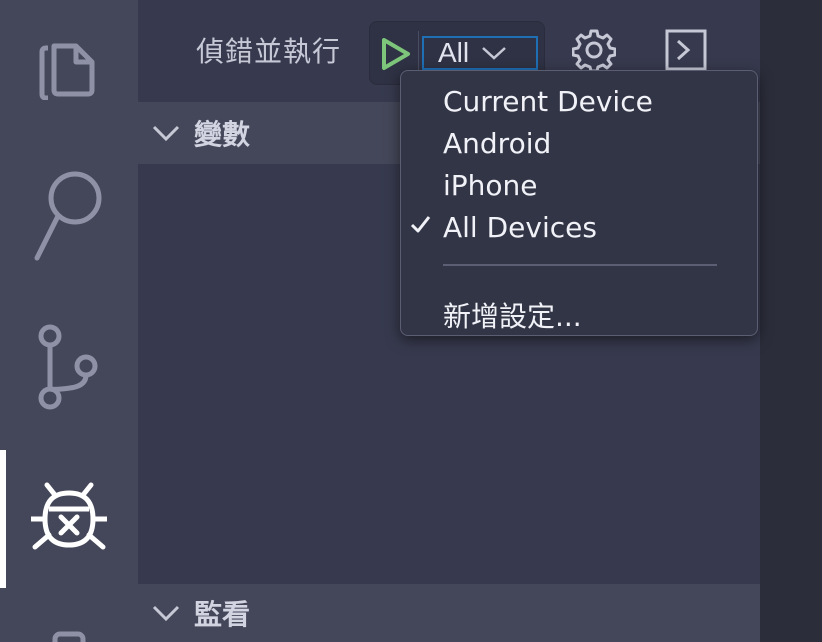 The height and width of the screenshot is (642, 822). Describe the element at coordinates (69, 636) in the screenshot. I see `extensions-icon` at that location.